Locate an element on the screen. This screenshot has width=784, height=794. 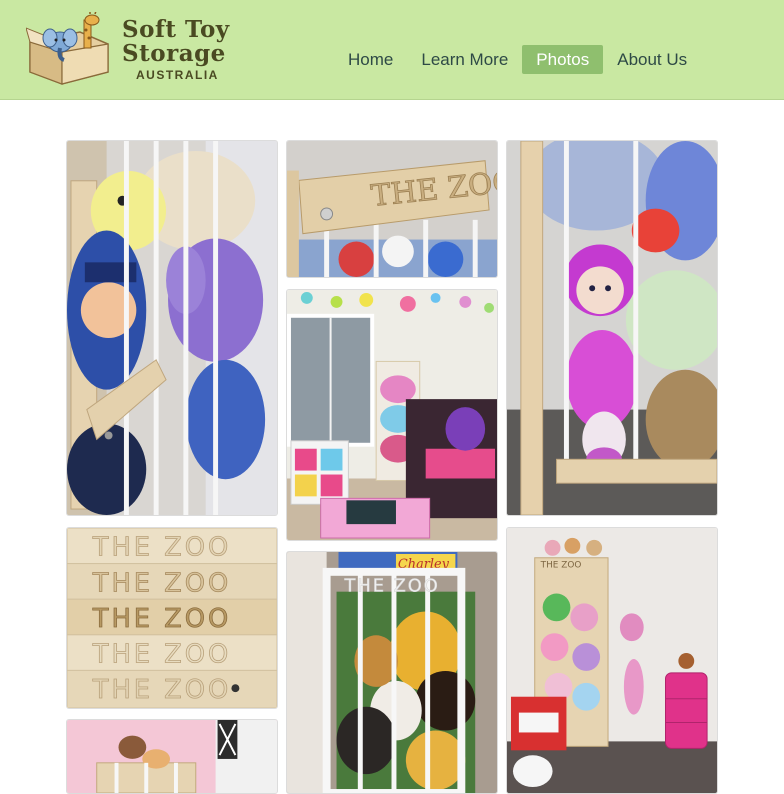
photo-zoo-signs-stack: THE ZOO THE ZOO THE ZOO THE ZOO THE ZOO is located at coordinates (172, 618).